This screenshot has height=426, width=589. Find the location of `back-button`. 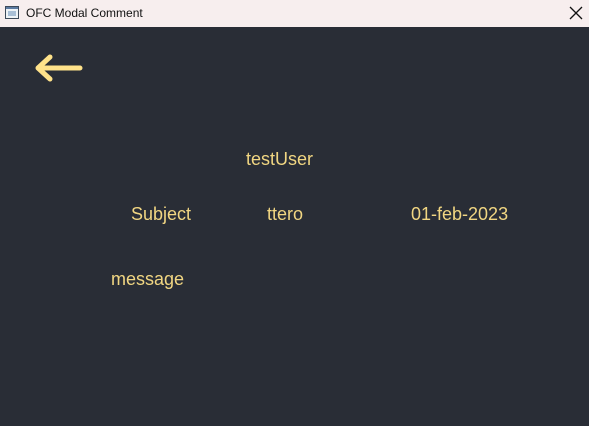

back-button is located at coordinates (57, 68).